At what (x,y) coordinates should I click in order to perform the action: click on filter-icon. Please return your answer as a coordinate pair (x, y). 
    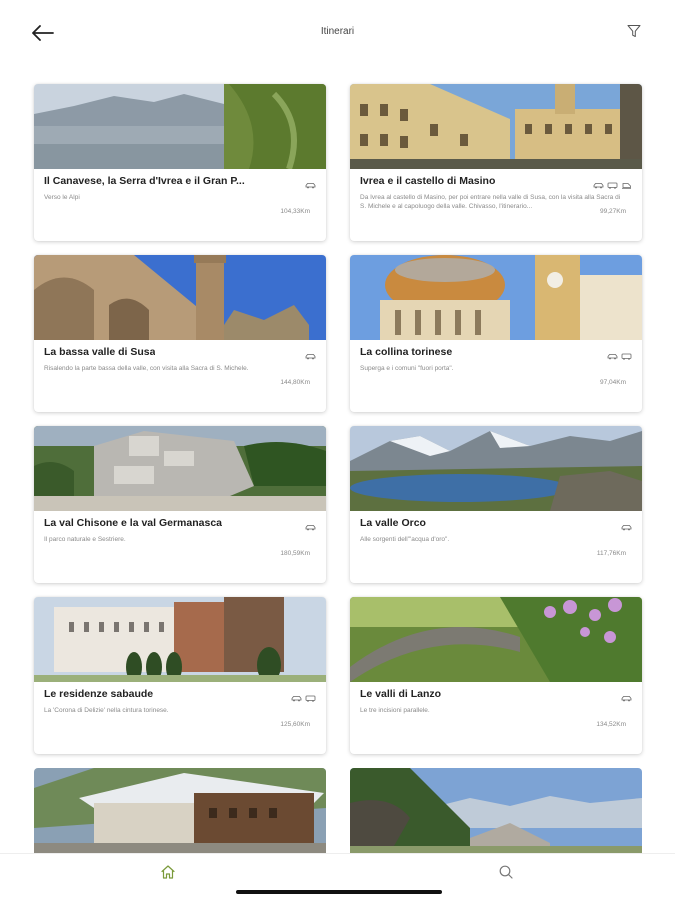
    Looking at the image, I should click on (634, 31).